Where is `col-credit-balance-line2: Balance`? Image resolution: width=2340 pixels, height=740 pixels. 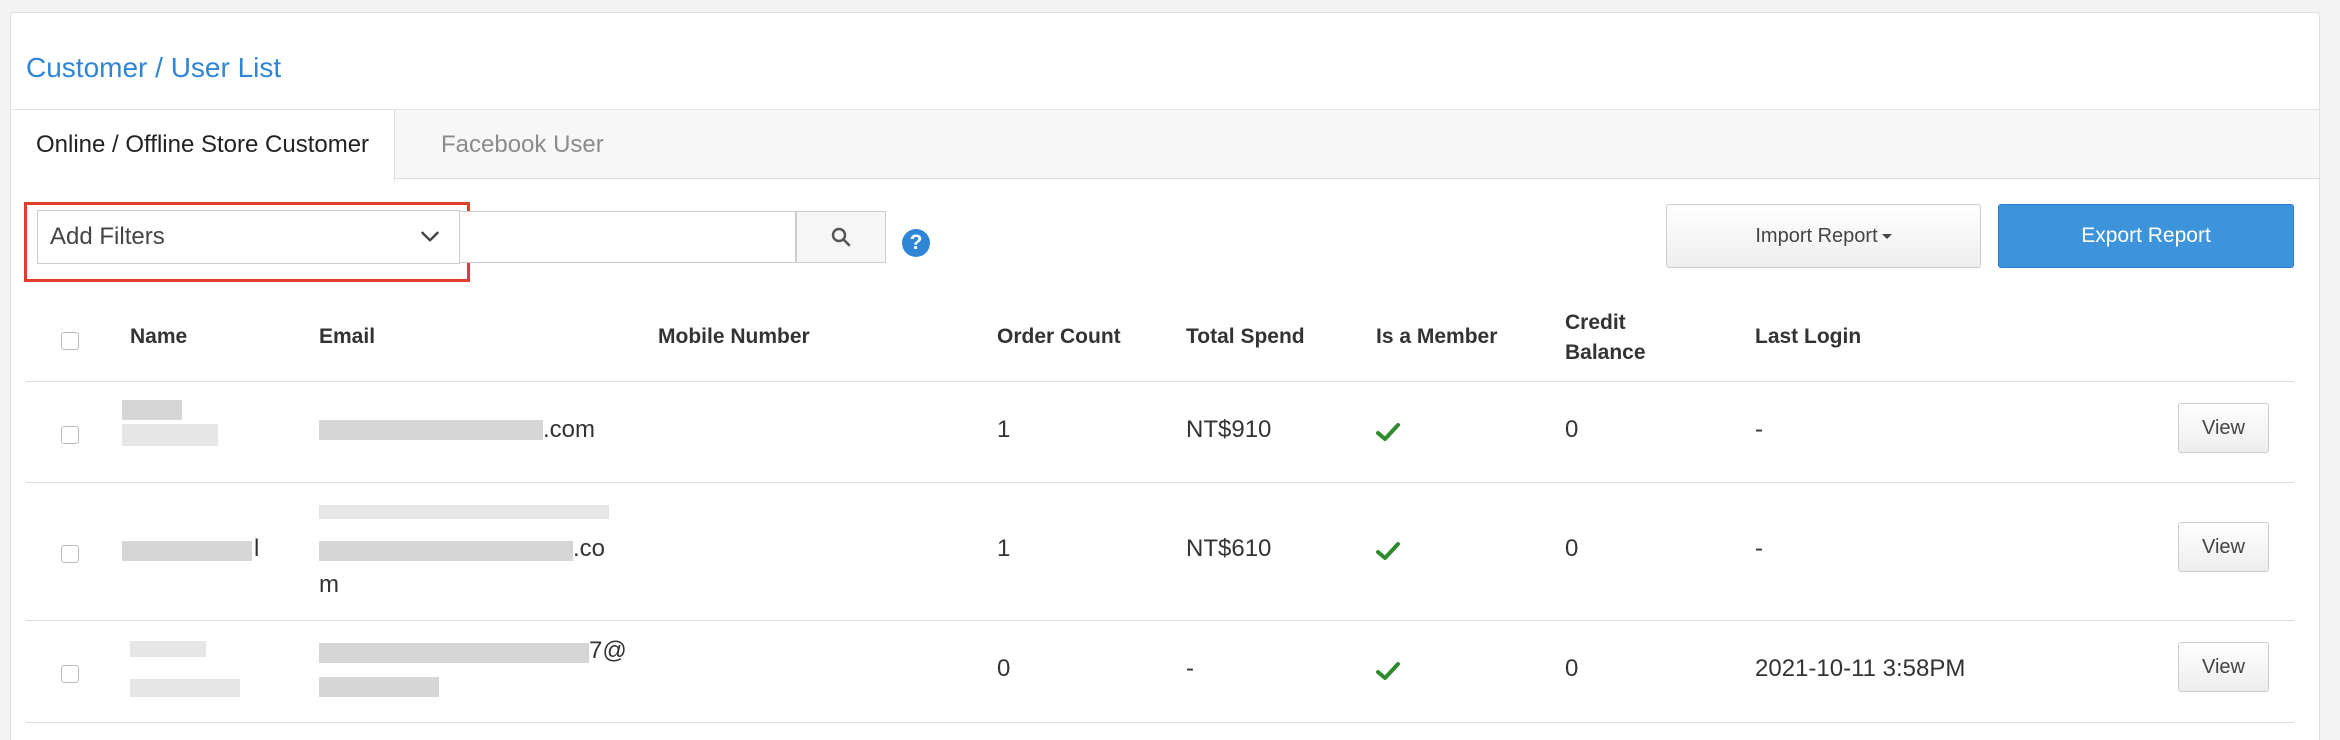 col-credit-balance-line2: Balance is located at coordinates (1605, 352).